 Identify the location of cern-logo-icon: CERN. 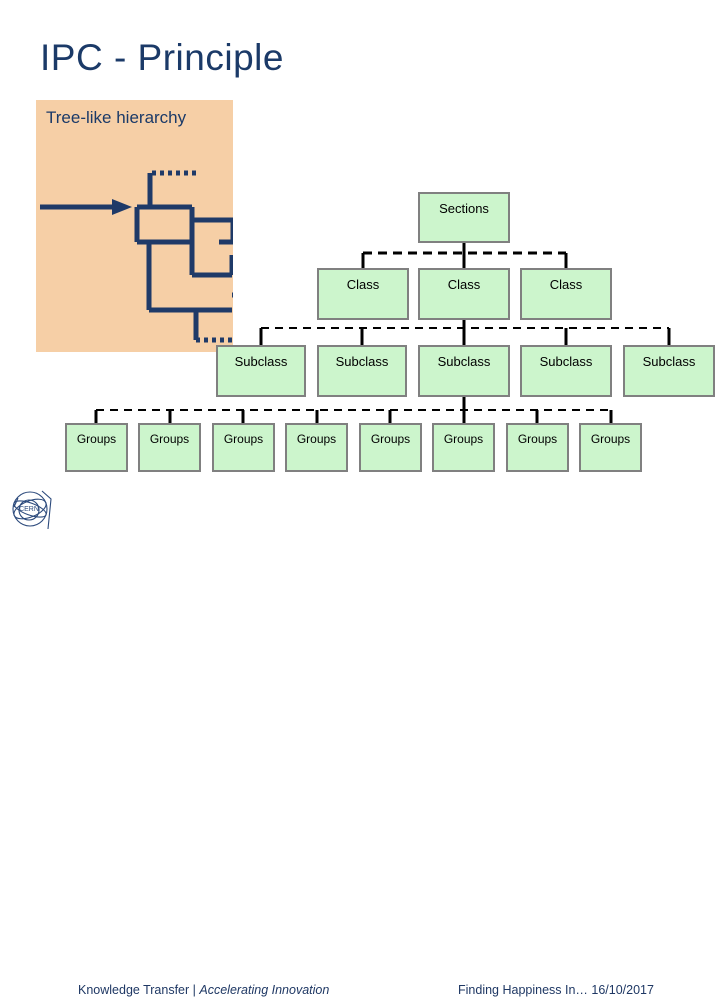
(32, 510).